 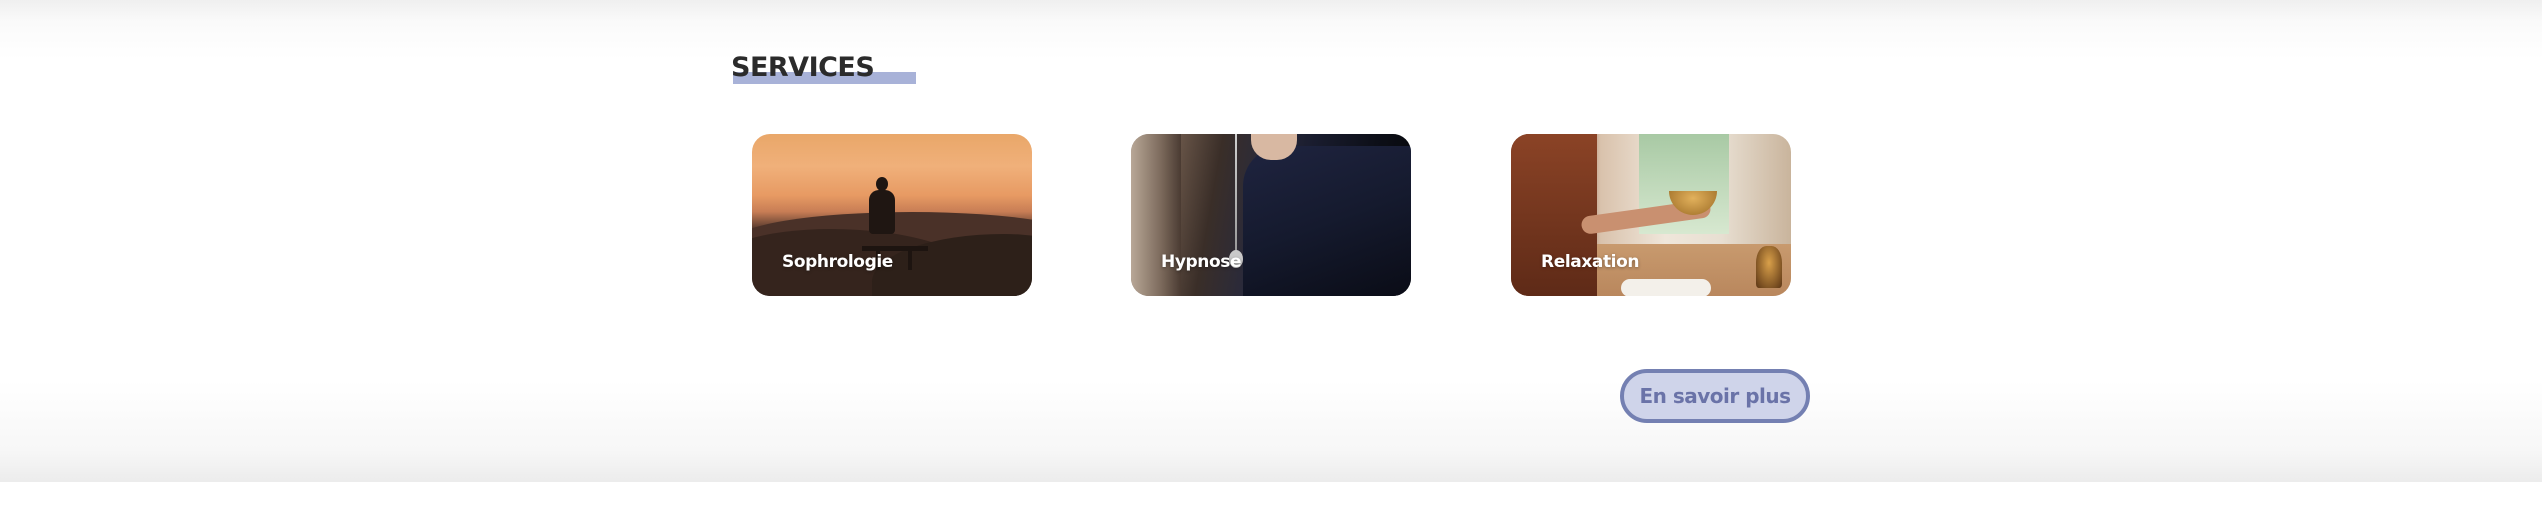 I want to click on section-heading: SERVICES, so click(x=826, y=70).